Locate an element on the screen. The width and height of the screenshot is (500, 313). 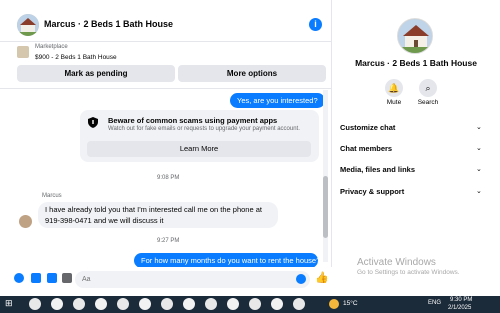
section-media-files-links: Media, files and links is located at coordinates (377, 169).